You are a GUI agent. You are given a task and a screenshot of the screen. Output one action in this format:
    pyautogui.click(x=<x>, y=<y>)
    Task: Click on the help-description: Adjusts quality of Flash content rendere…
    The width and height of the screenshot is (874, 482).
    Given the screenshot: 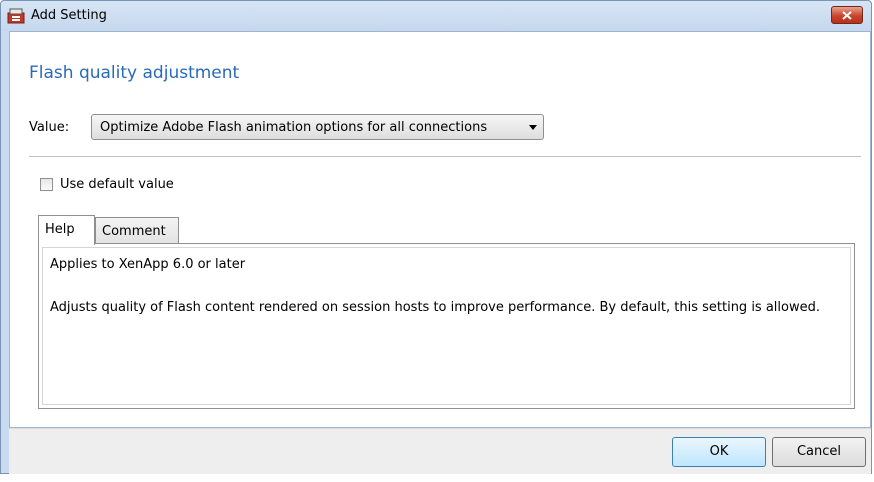 What is the action you would take?
    pyautogui.click(x=435, y=307)
    